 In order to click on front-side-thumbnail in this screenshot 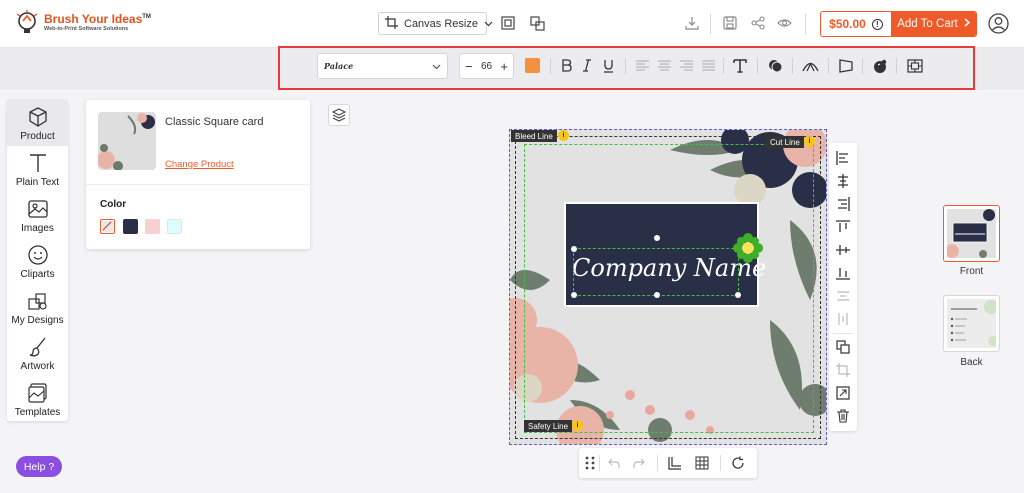, I will do `click(971, 233)`.